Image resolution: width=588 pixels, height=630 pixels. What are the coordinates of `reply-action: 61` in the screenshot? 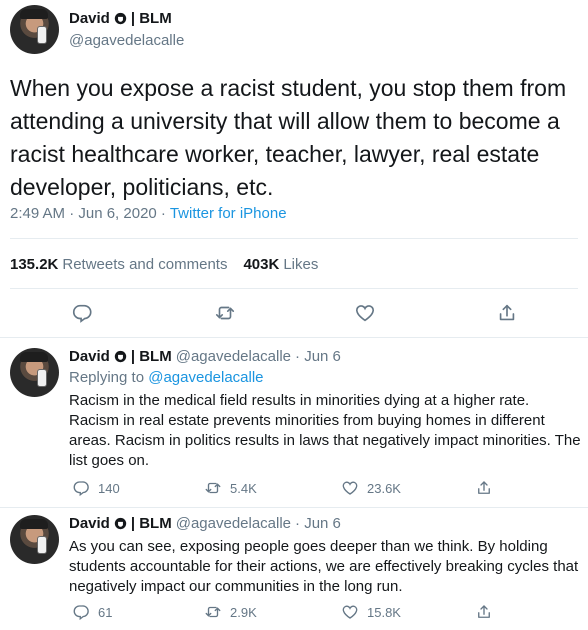 It's located at (92, 612).